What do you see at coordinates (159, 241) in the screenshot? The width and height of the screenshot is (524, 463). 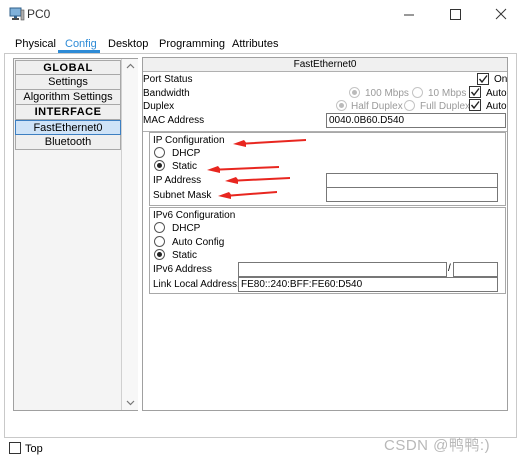 I see `ipv6-auto-config-radio` at bounding box center [159, 241].